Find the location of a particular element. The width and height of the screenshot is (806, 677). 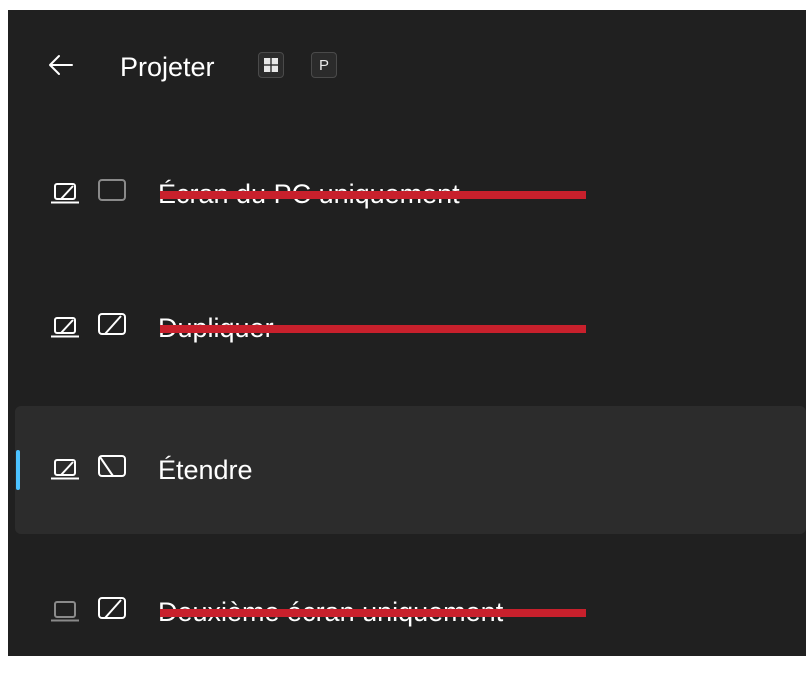

back-button is located at coordinates (61, 65).